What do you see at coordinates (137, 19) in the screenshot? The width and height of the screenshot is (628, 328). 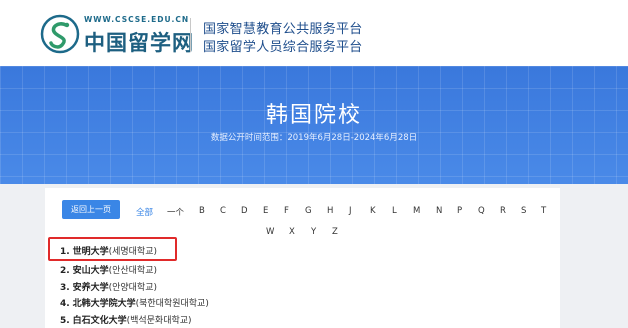 I see `logo-url-text: WWW.CSCSE.EDU.CN` at bounding box center [137, 19].